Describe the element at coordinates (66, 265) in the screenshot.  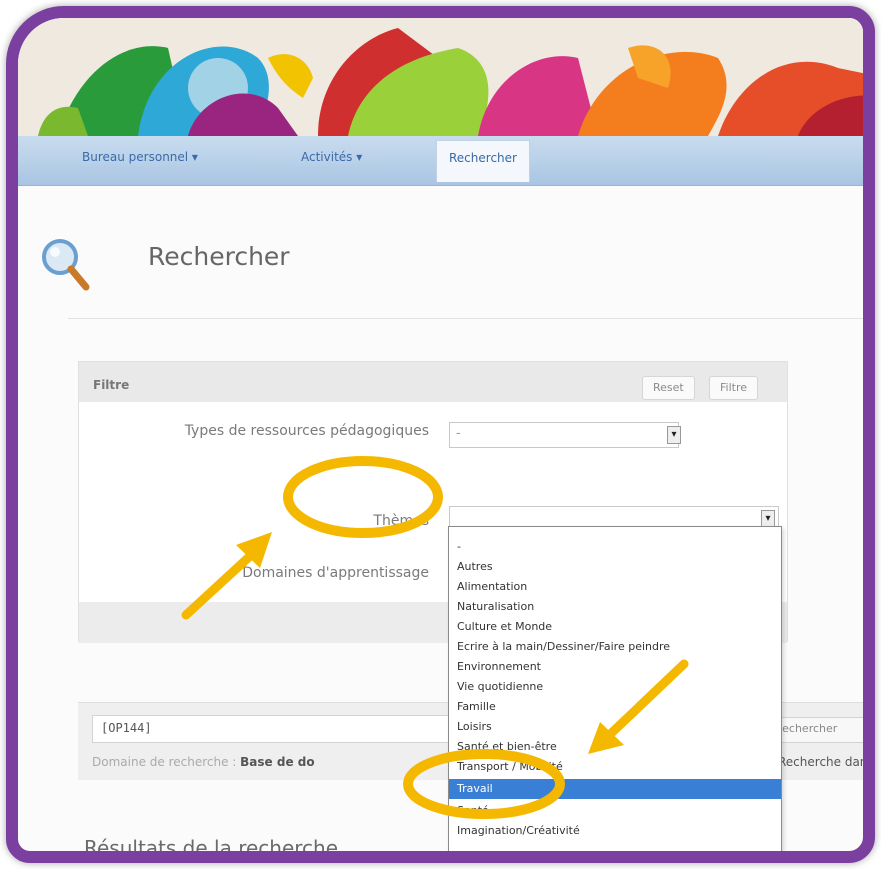
I see `magnifier-icon` at that location.